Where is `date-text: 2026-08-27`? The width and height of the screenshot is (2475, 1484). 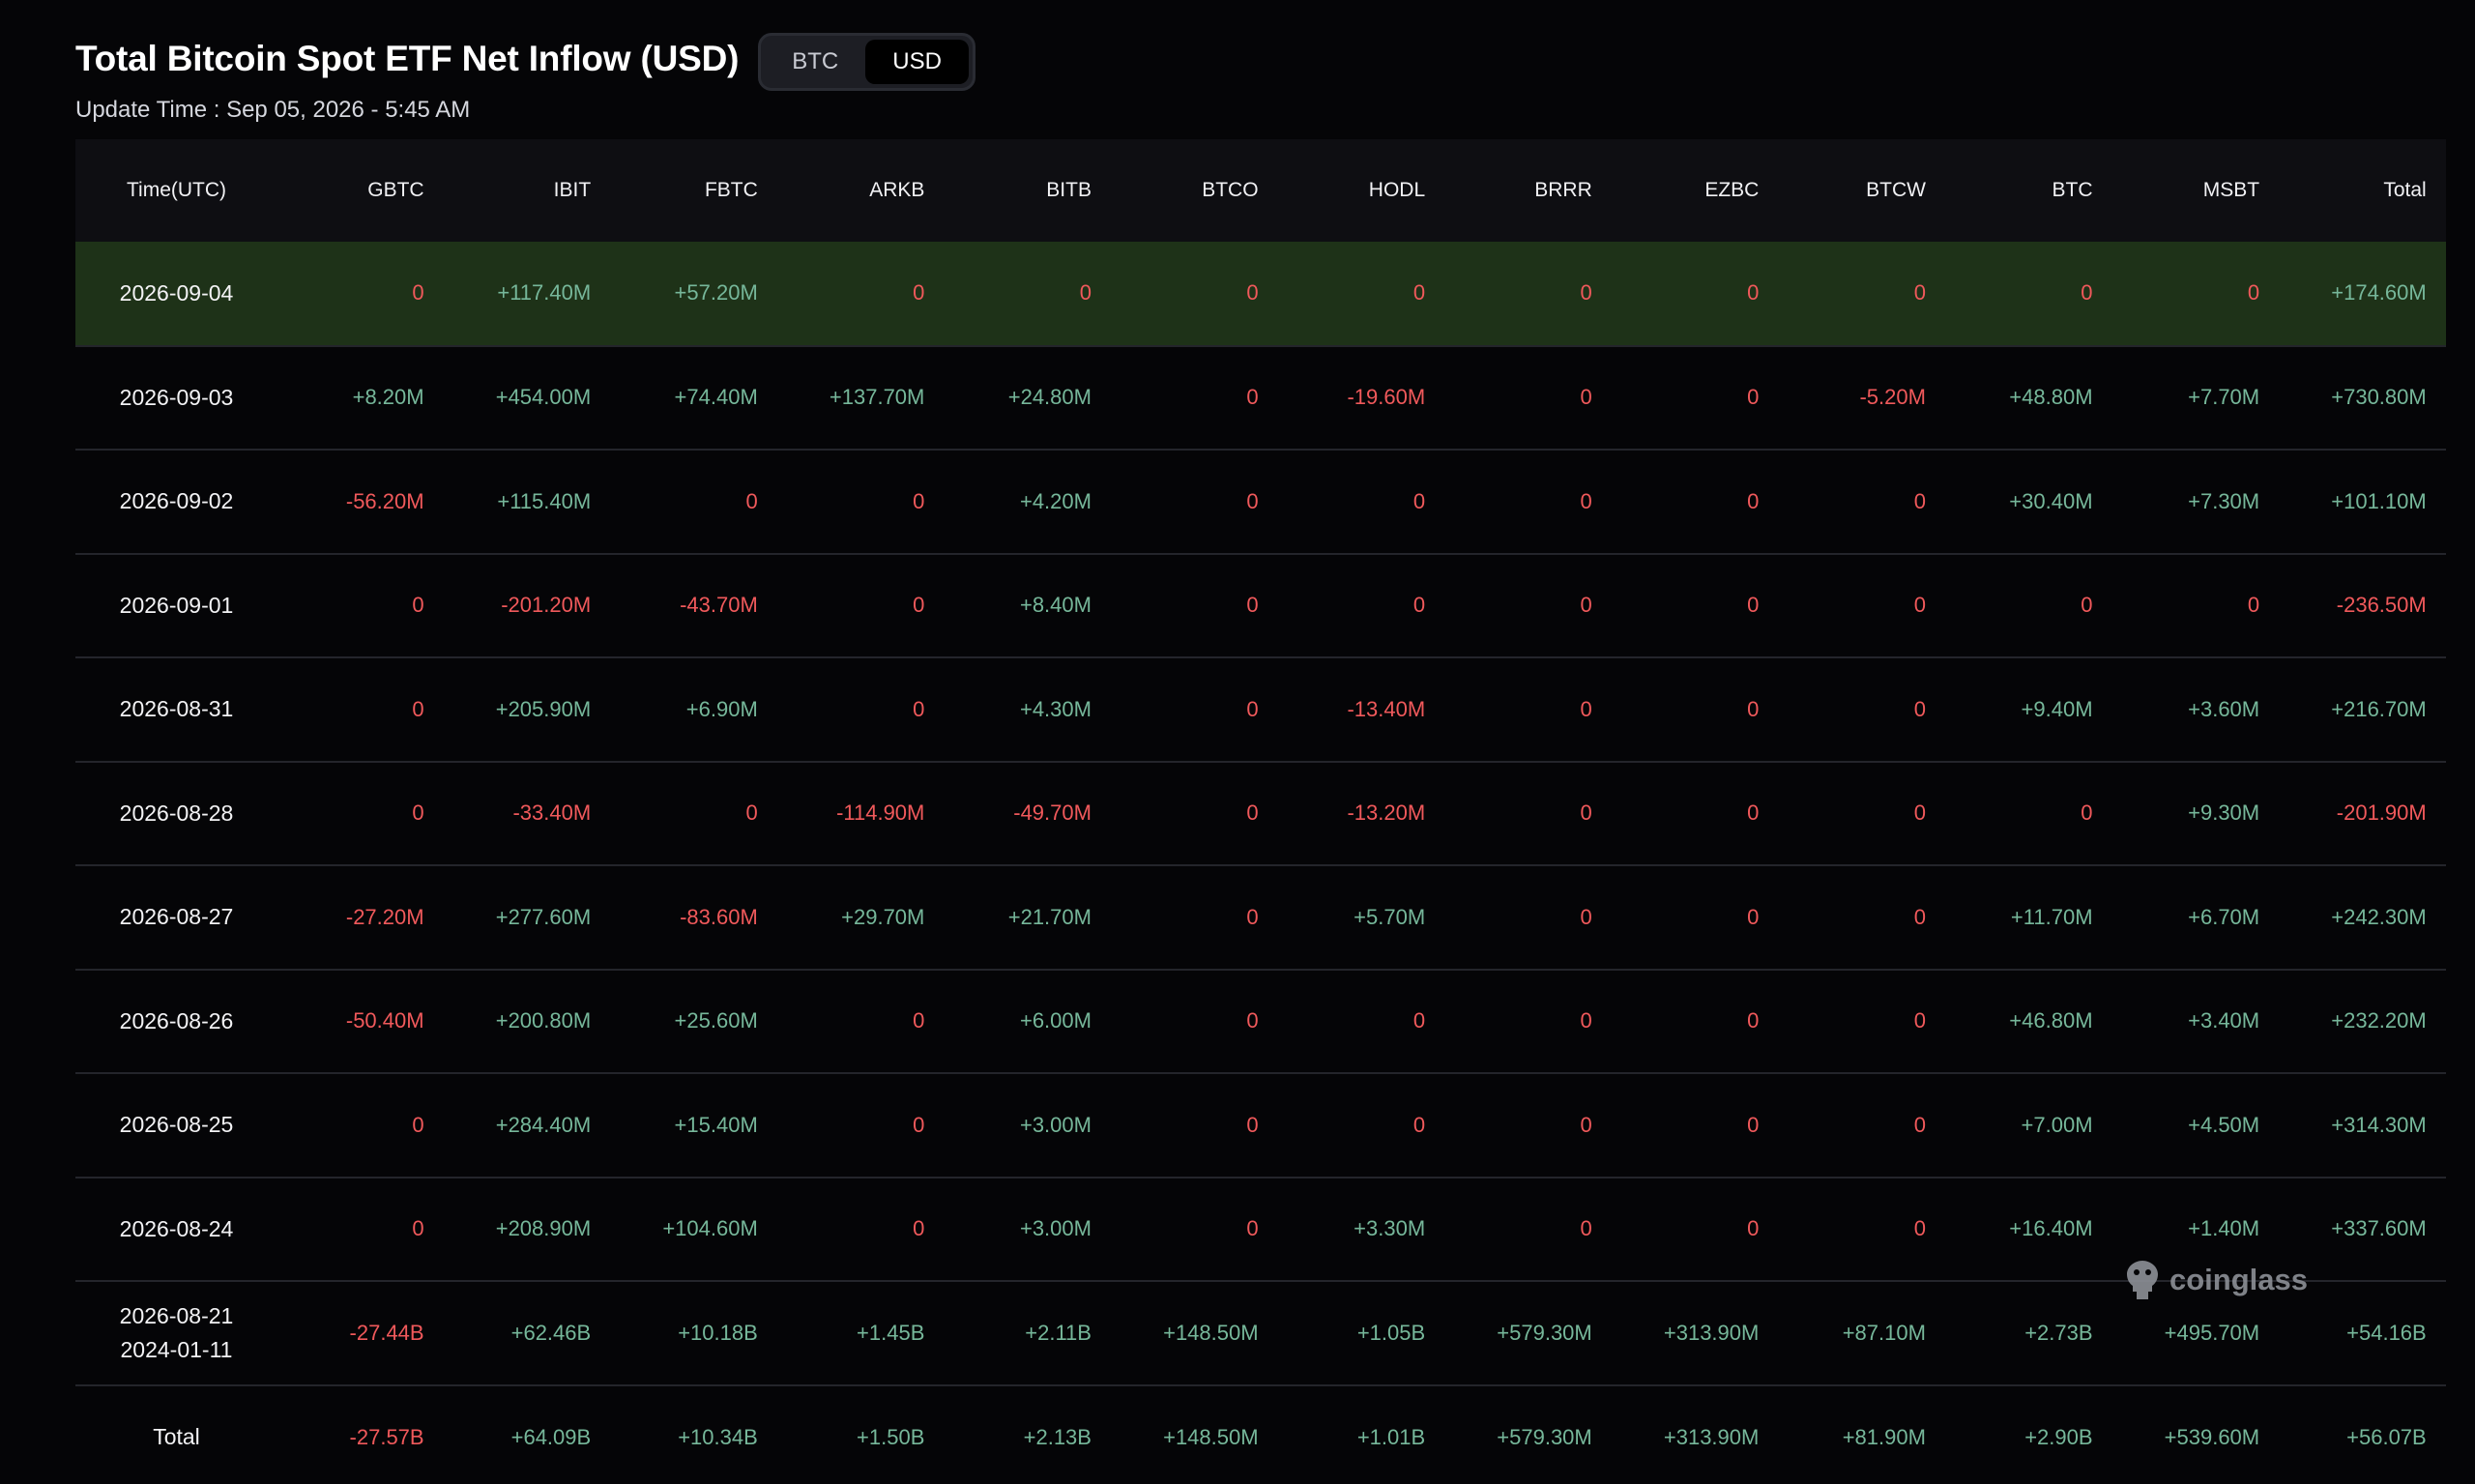 date-text: 2026-08-27 is located at coordinates (176, 917).